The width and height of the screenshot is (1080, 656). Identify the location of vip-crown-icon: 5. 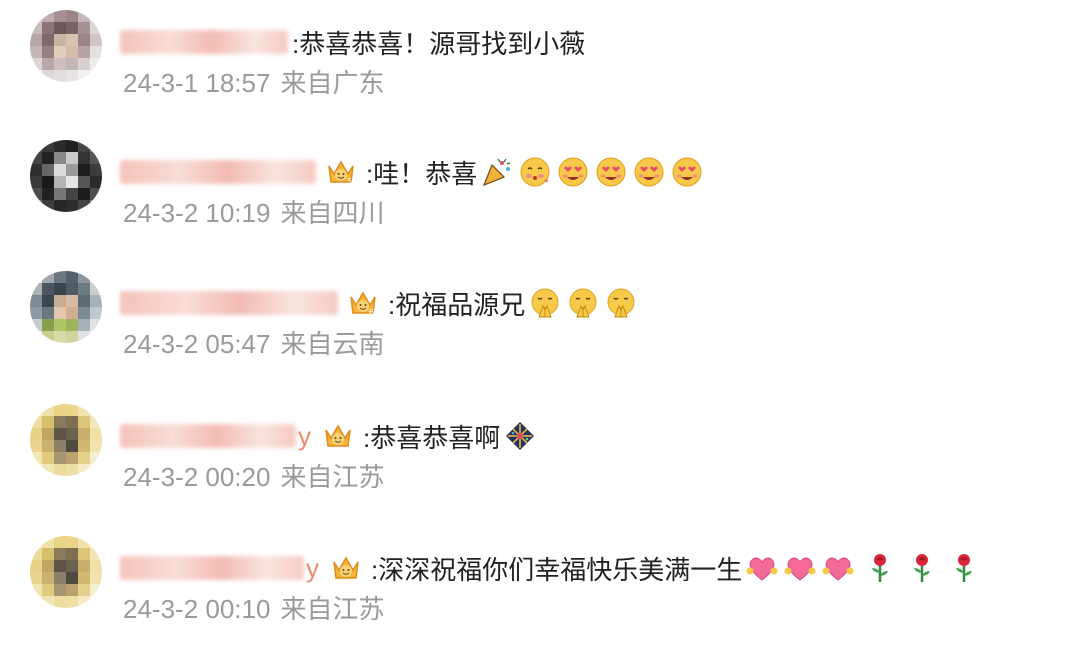
(341, 172).